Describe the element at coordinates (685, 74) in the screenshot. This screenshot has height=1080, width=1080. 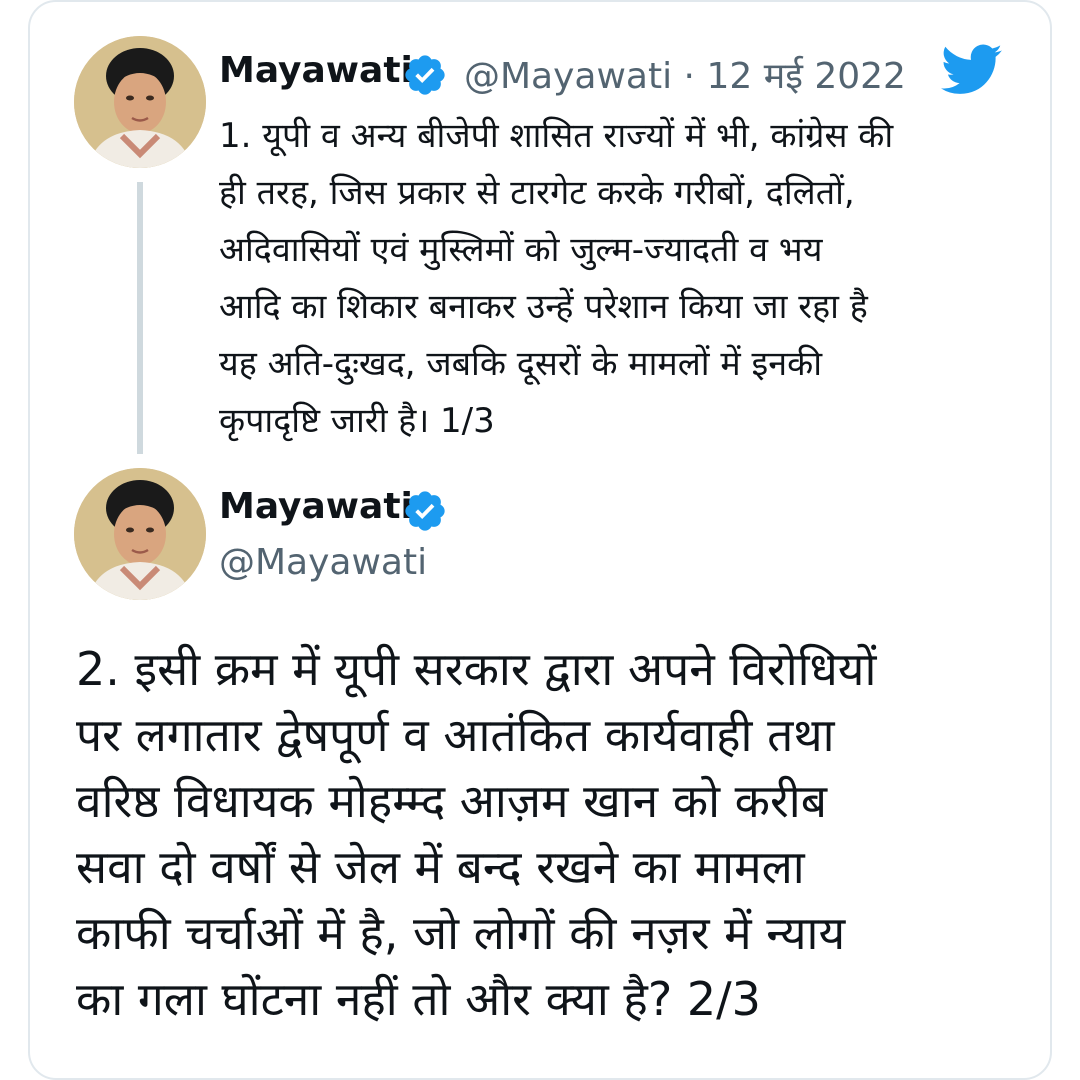
I see `tweet1-handle-and-date: @Mayawati · 12 मई 2022` at that location.